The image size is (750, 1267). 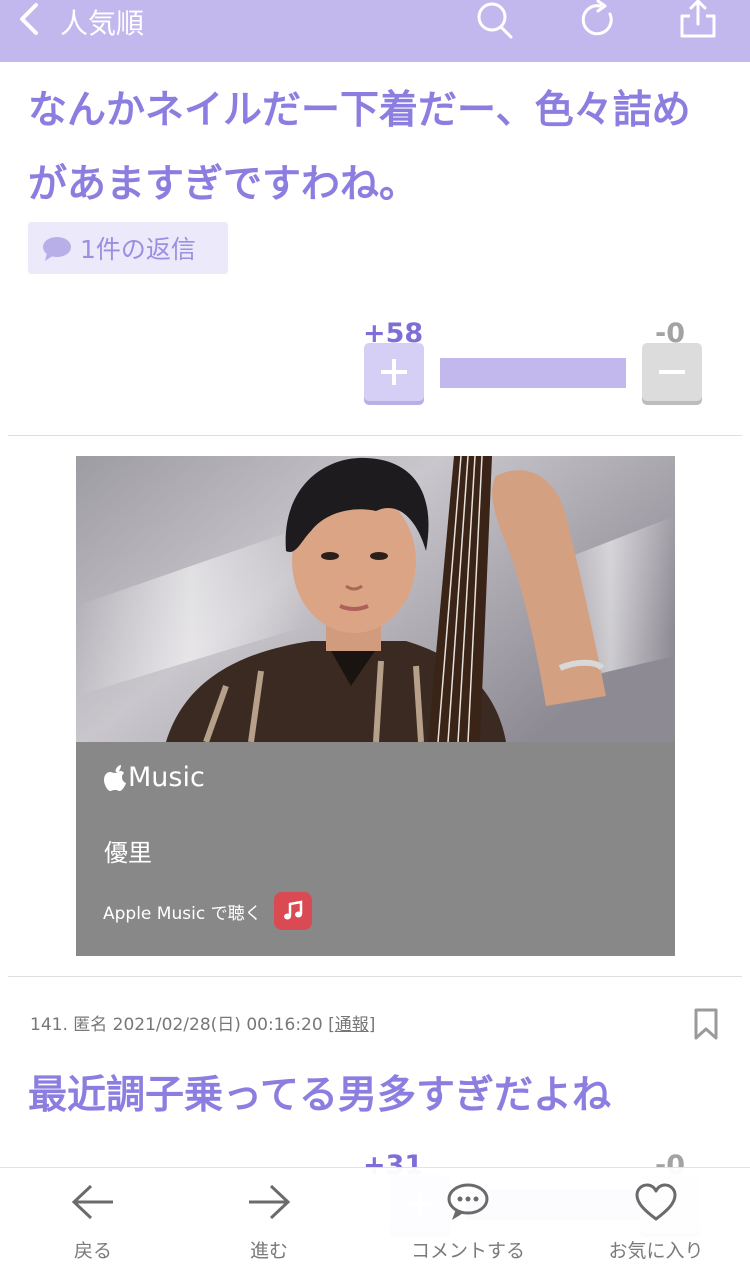 I want to click on nav-forward: 進む, so click(x=269, y=1217).